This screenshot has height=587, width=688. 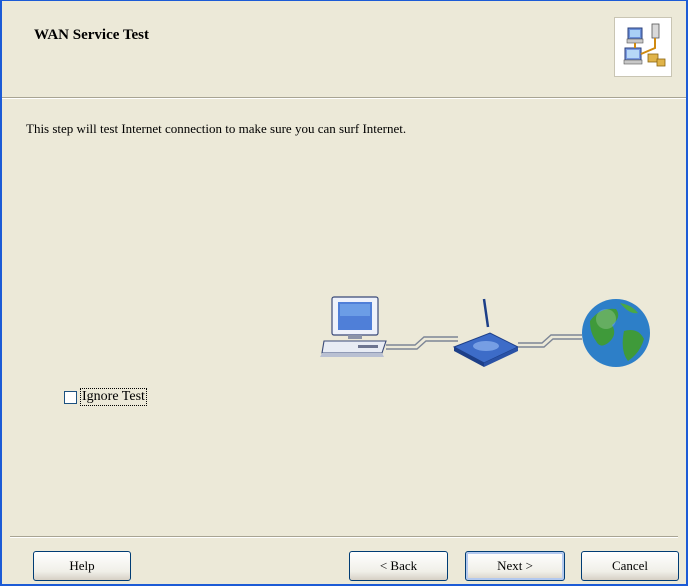 What do you see at coordinates (91, 35) in the screenshot?
I see `page-title: WAN Service Test` at bounding box center [91, 35].